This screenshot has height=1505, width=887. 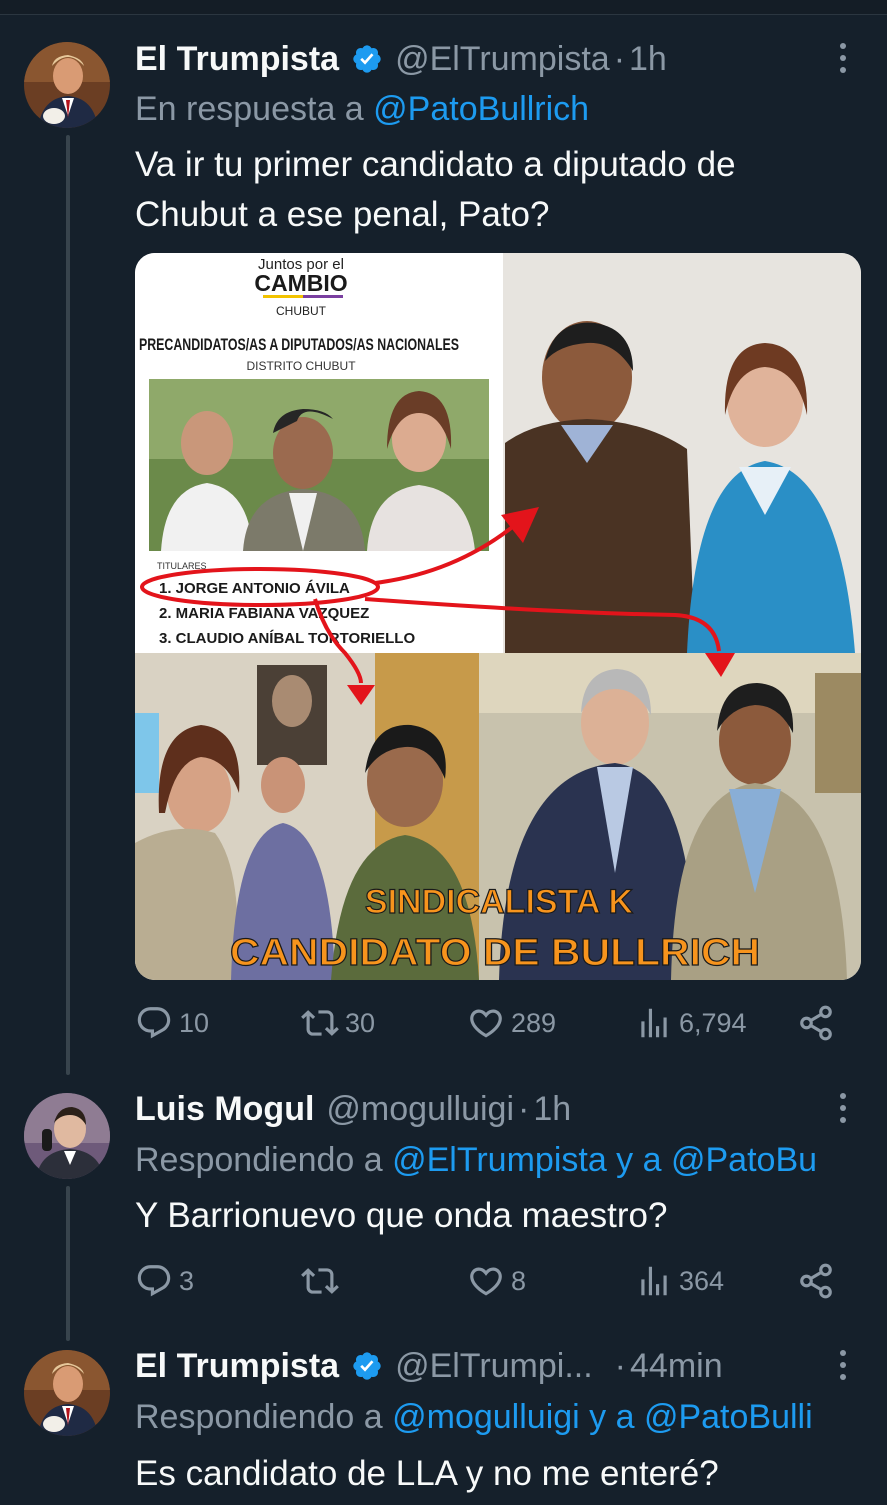 I want to click on reply-context: En respuesta a @PatoBullrich, so click(x=362, y=109).